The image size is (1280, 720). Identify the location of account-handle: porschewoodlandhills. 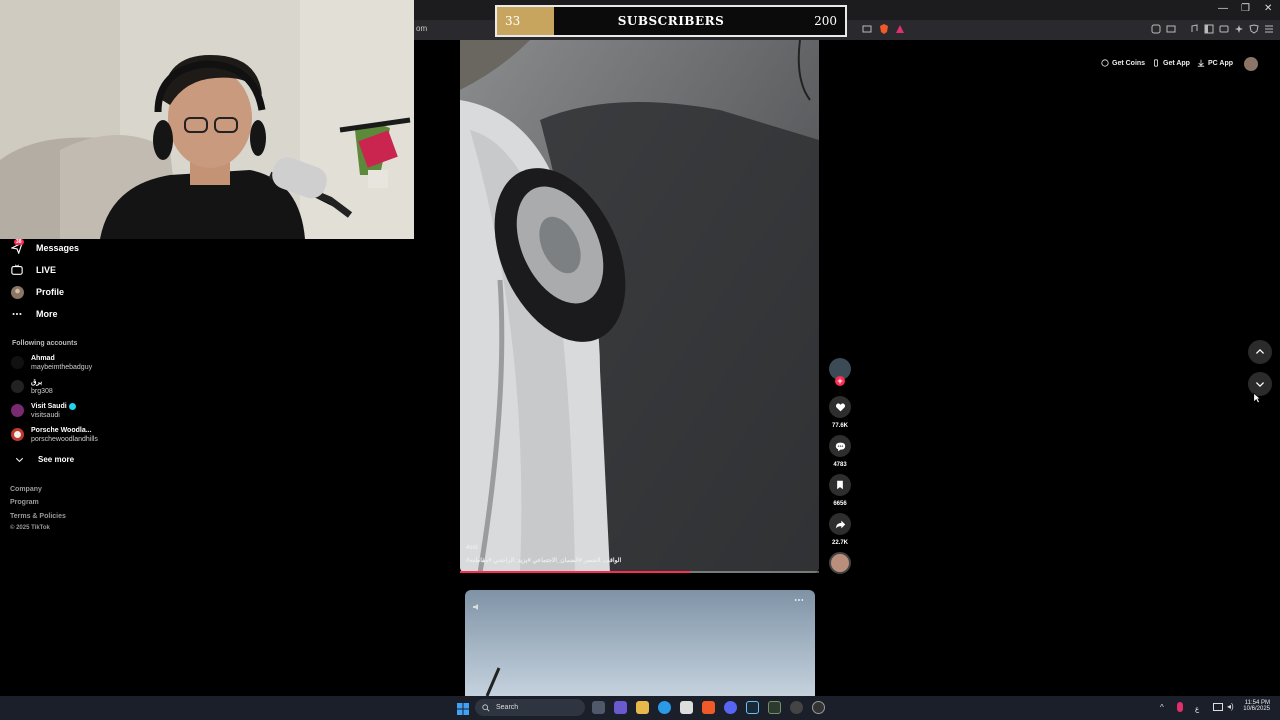
(64, 439).